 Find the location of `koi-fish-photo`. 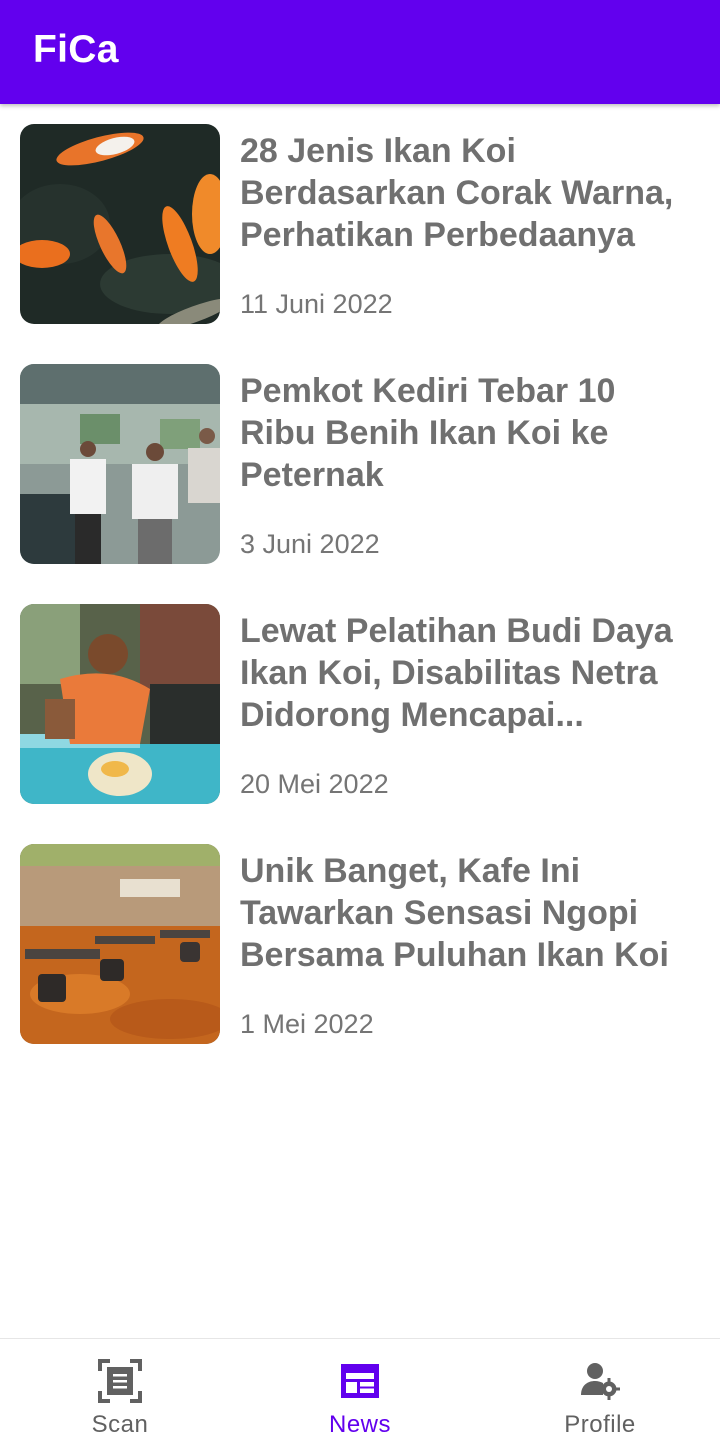

koi-fish-photo is located at coordinates (120, 224).